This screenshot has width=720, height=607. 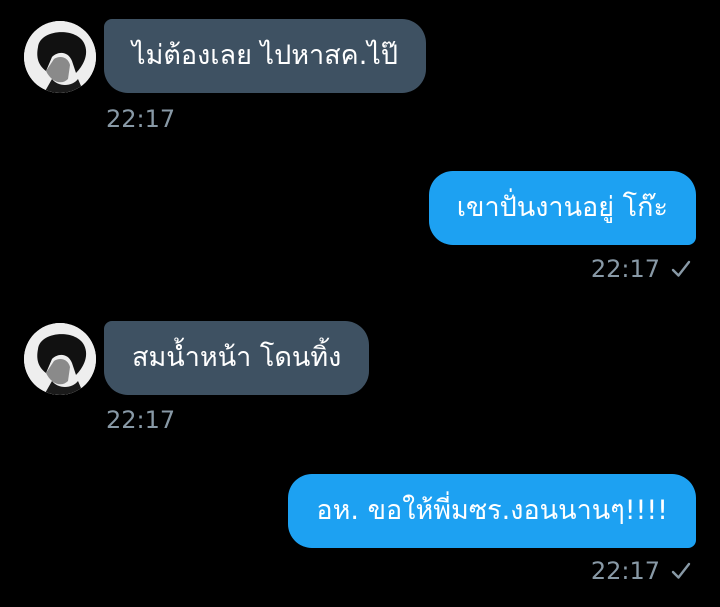 I want to click on message-text: เขาปั่นงานอยู่ โก๊ะ, so click(x=562, y=207).